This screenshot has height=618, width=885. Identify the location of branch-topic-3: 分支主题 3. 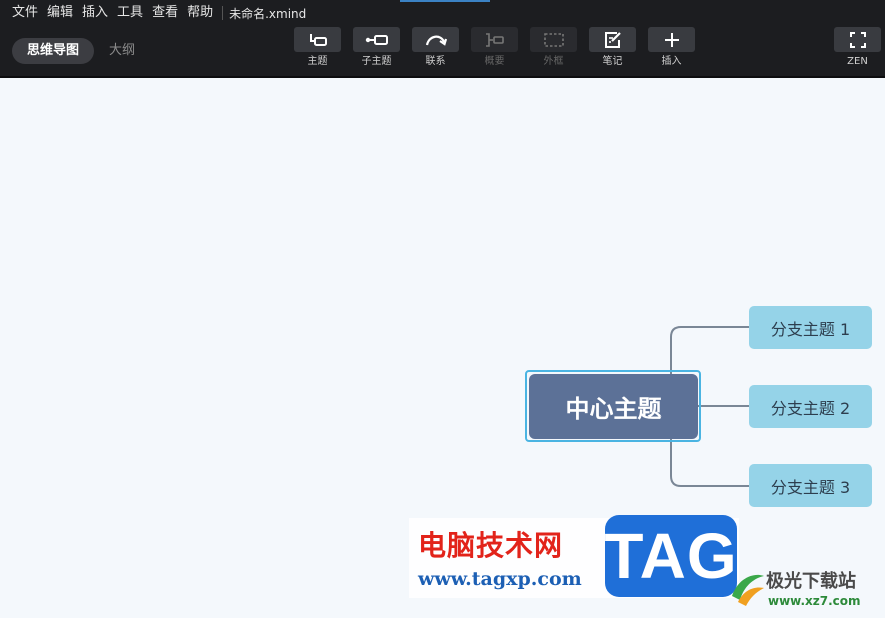
(810, 485).